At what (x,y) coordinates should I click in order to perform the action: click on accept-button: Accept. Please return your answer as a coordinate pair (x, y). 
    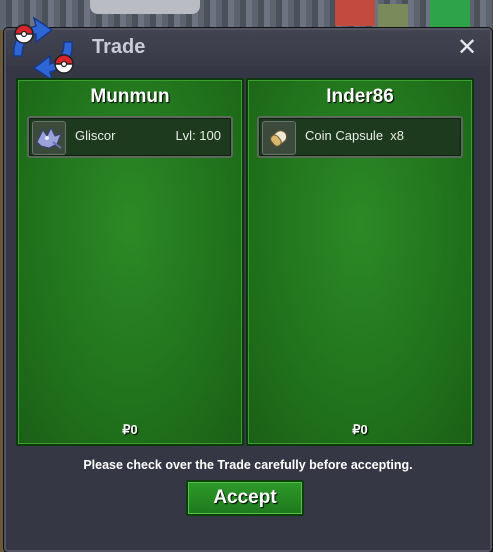
    Looking at the image, I should click on (245, 498).